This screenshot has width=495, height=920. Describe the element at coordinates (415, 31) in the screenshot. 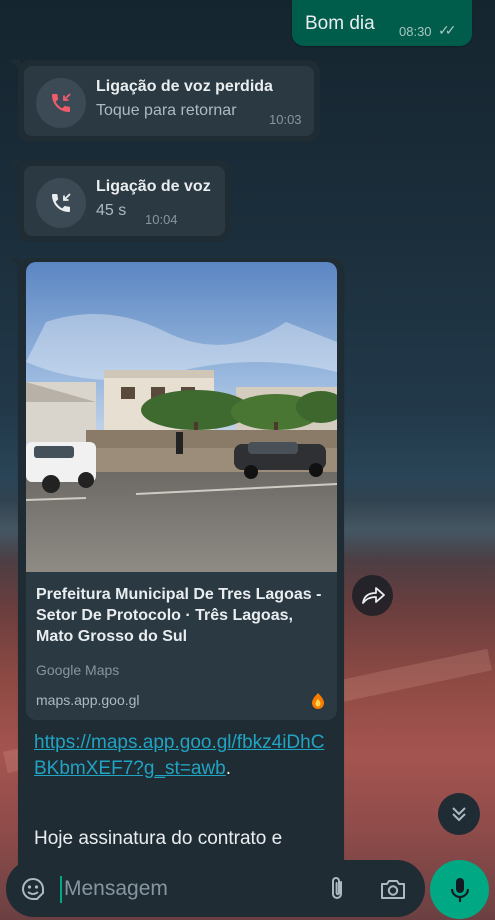

I see `message-time: 08:30` at that location.